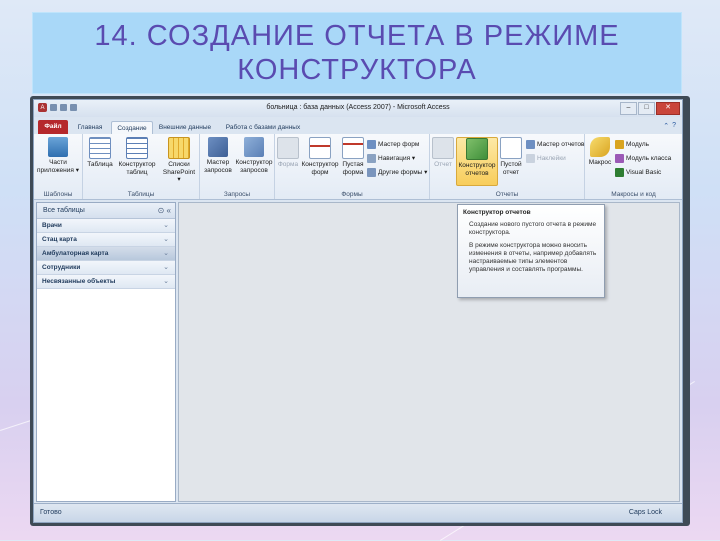 Image resolution: width=720 pixels, height=541 pixels. I want to click on class-module-icon, so click(619, 158).